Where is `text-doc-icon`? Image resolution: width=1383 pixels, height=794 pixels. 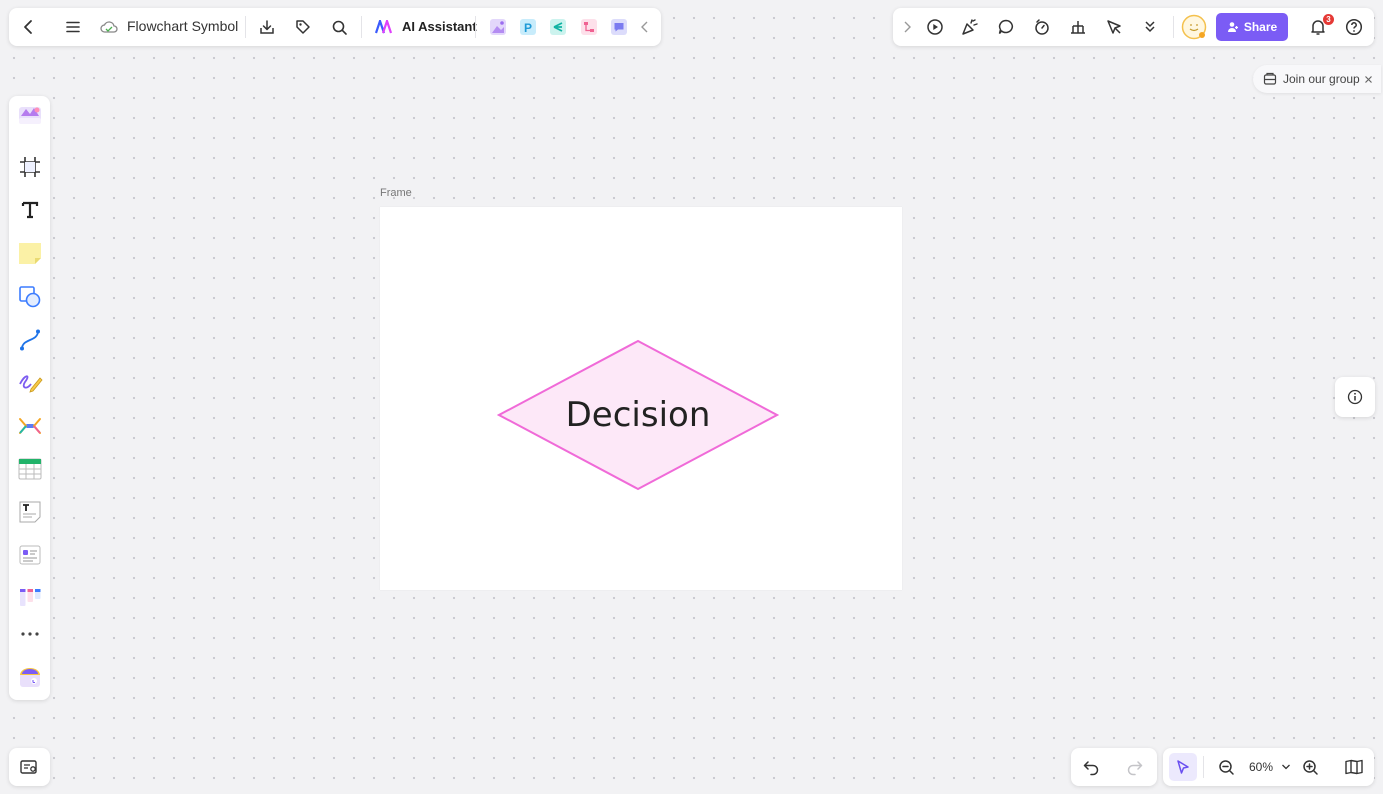 text-doc-icon is located at coordinates (30, 512).